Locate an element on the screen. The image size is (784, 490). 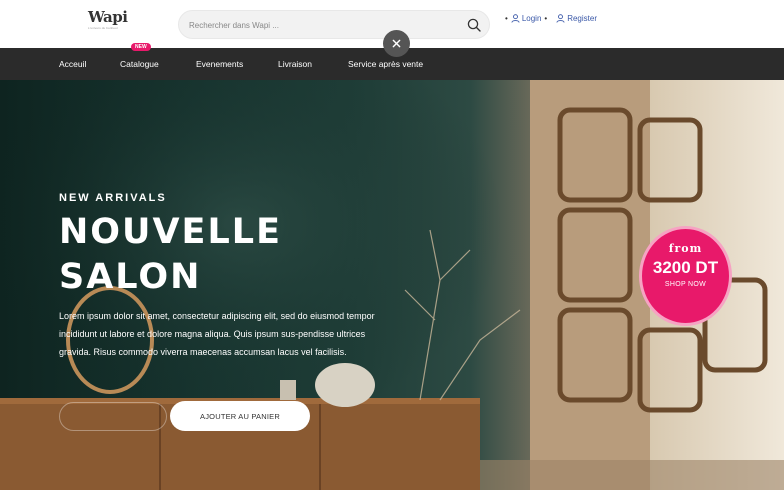
hero-title-line-2: SALON is located at coordinates (130, 277).